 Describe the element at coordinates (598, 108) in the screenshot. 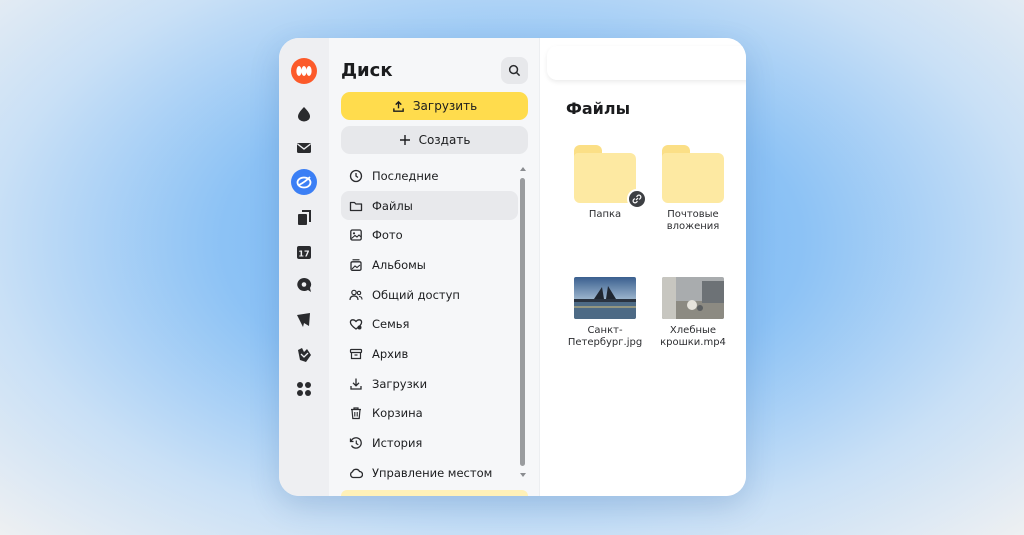

I see `section-title: Файлы` at that location.